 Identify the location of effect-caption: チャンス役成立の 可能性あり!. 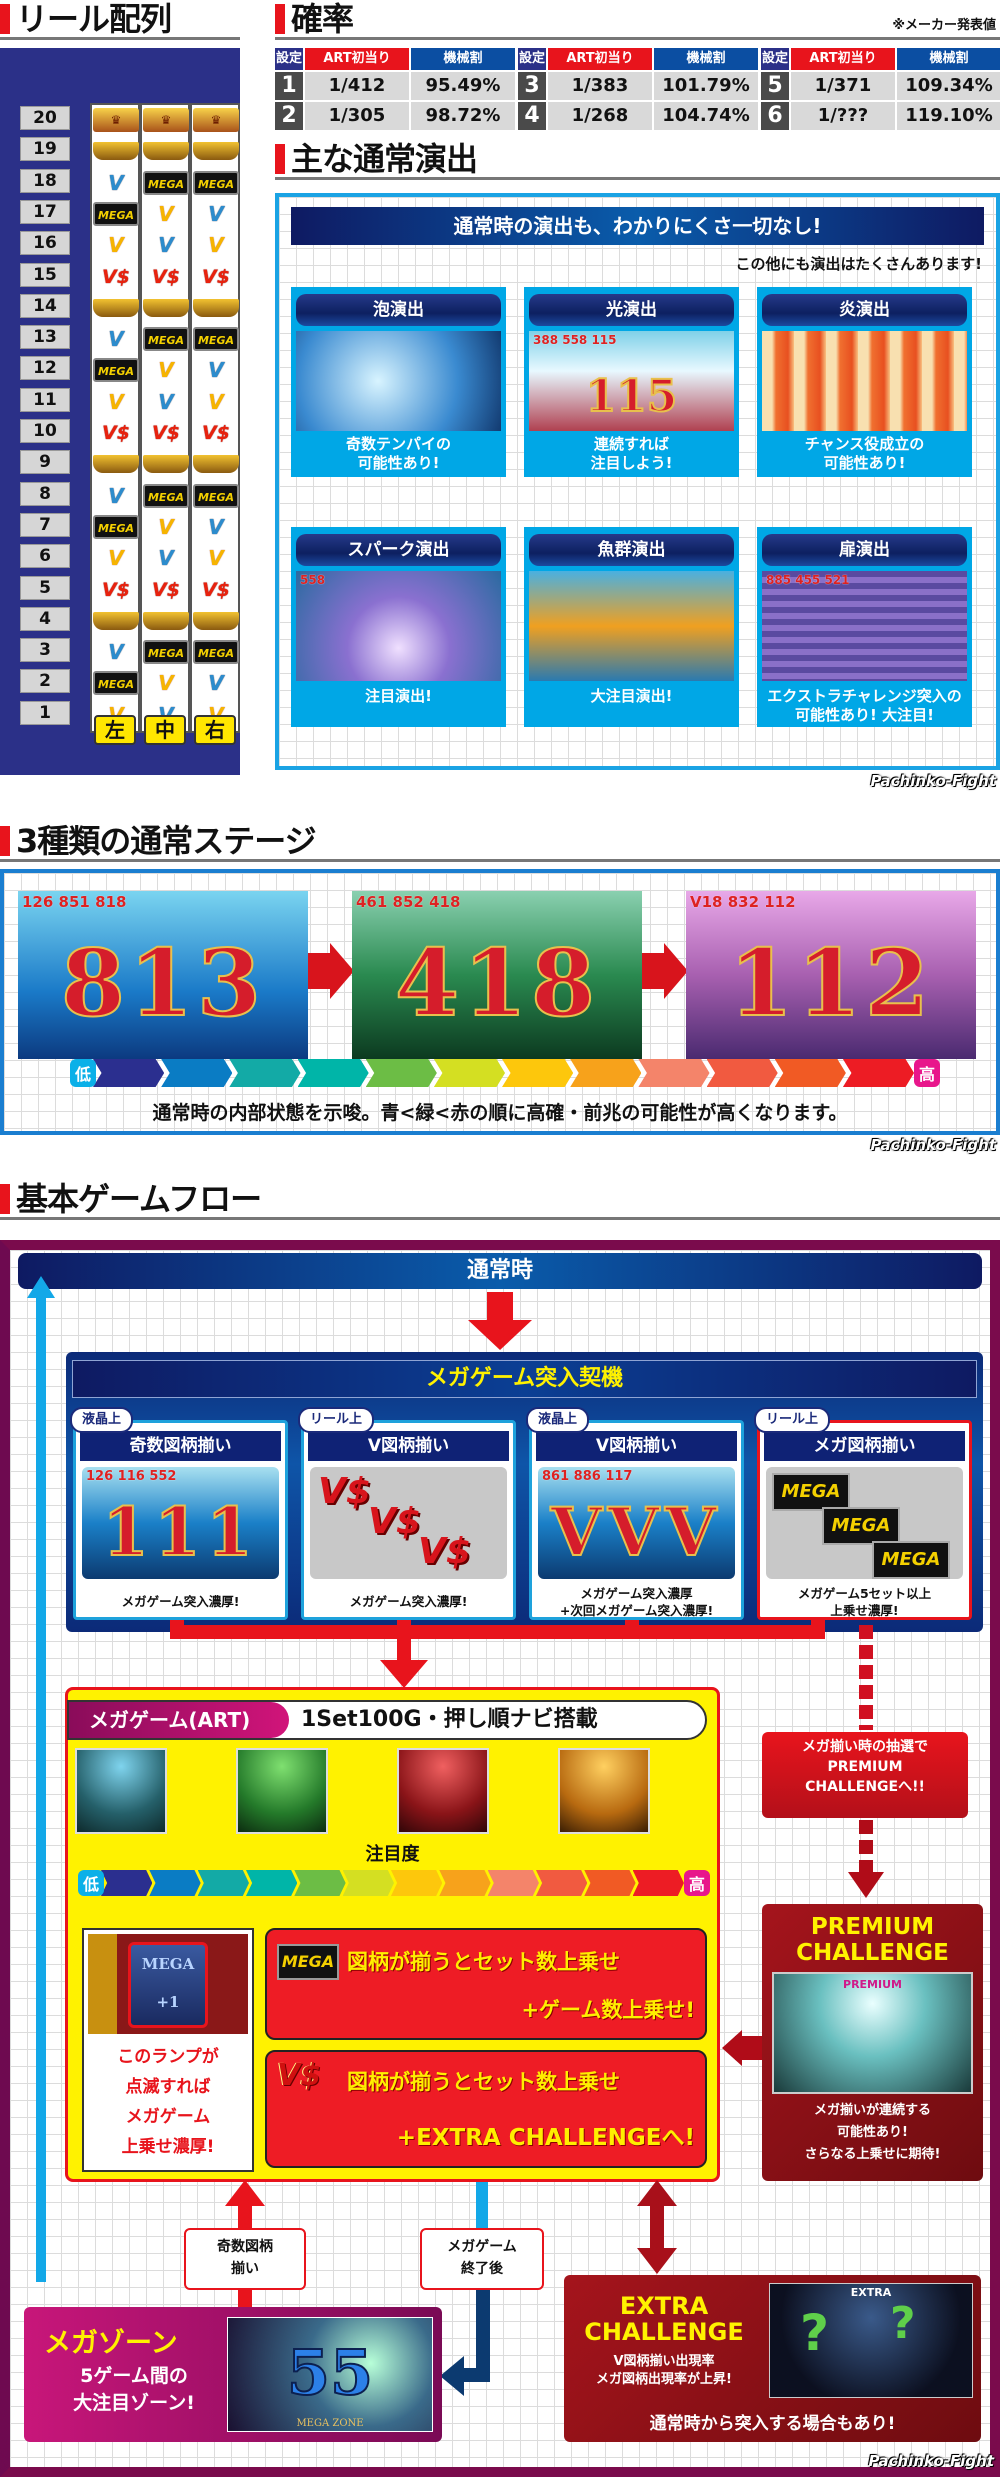
(864, 453).